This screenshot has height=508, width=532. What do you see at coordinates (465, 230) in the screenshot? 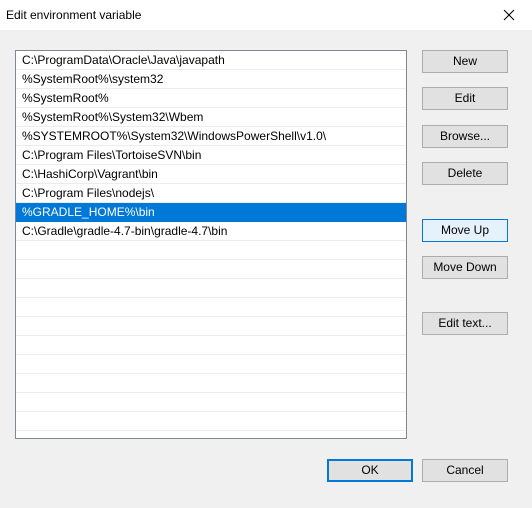
I see `move-up-button: Move Up` at bounding box center [465, 230].